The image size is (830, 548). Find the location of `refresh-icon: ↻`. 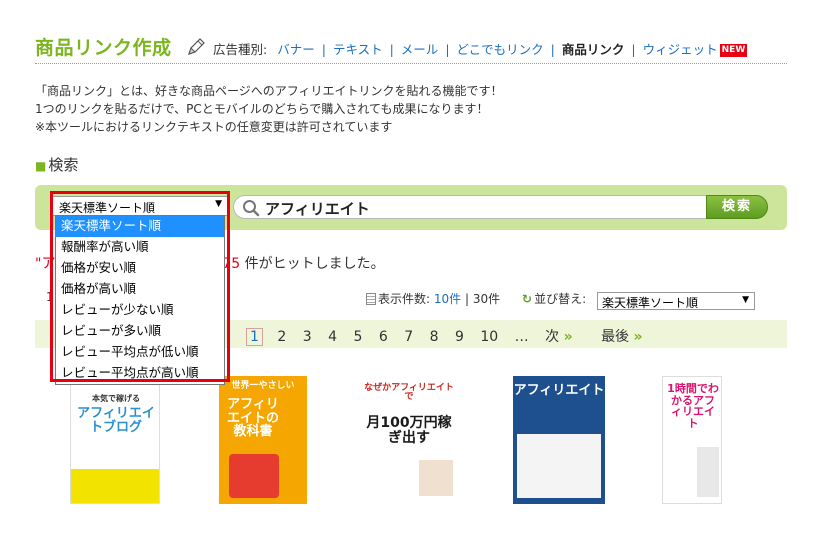

refresh-icon: ↻ is located at coordinates (527, 299).